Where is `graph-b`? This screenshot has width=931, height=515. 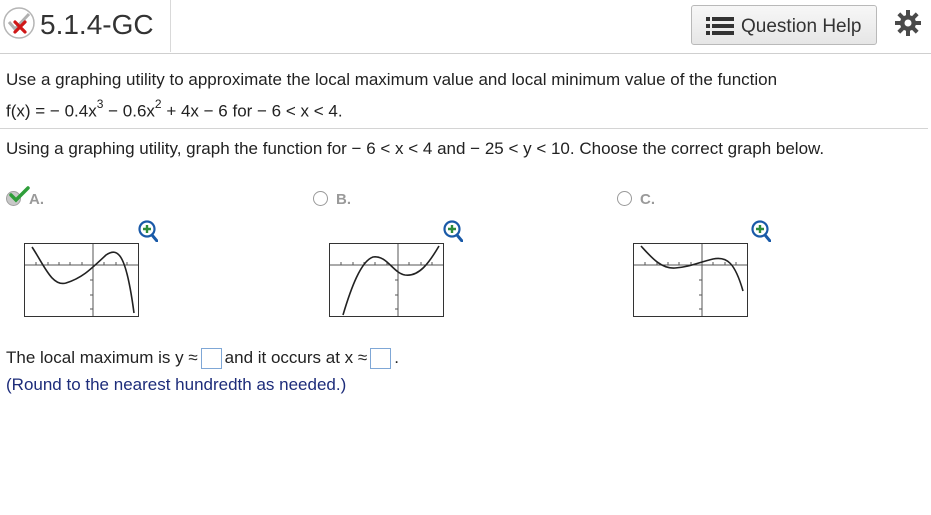
graph-b is located at coordinates (386, 280).